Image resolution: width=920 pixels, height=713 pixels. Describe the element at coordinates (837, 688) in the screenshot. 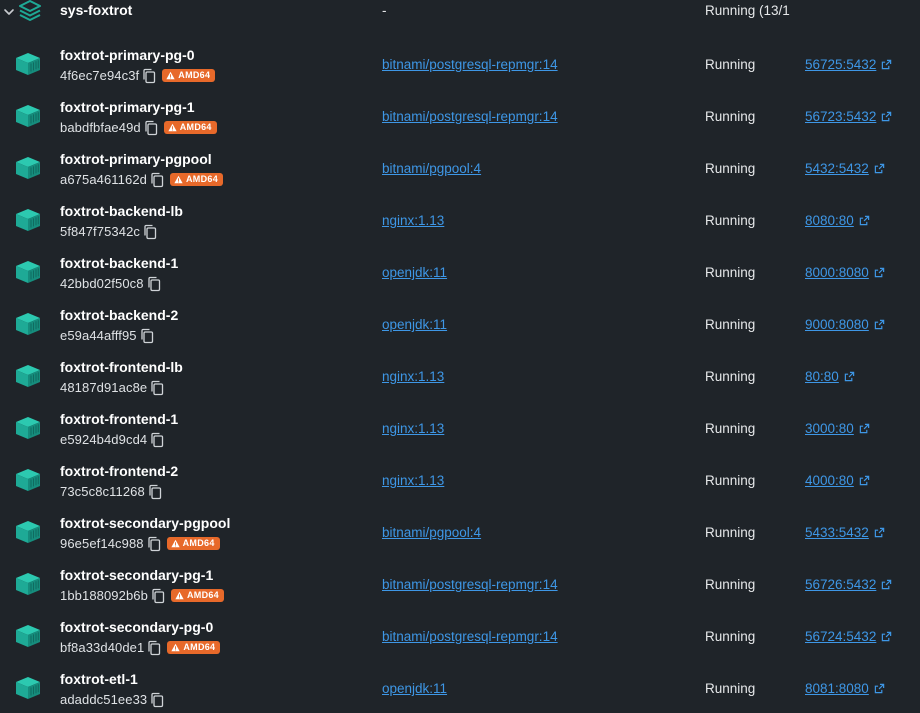

I see `port-label: 8081:8080` at that location.